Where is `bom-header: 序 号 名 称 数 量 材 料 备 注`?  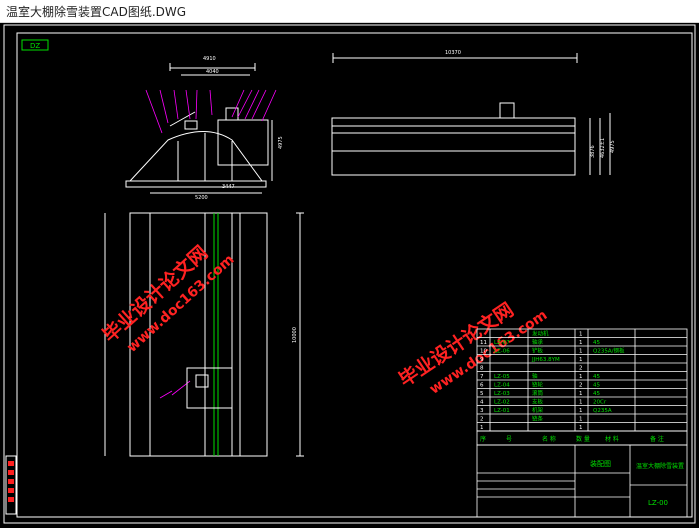
bom-header: 序 号 名 称 数 量 材 料 备 注 is located at coordinates (582, 438).